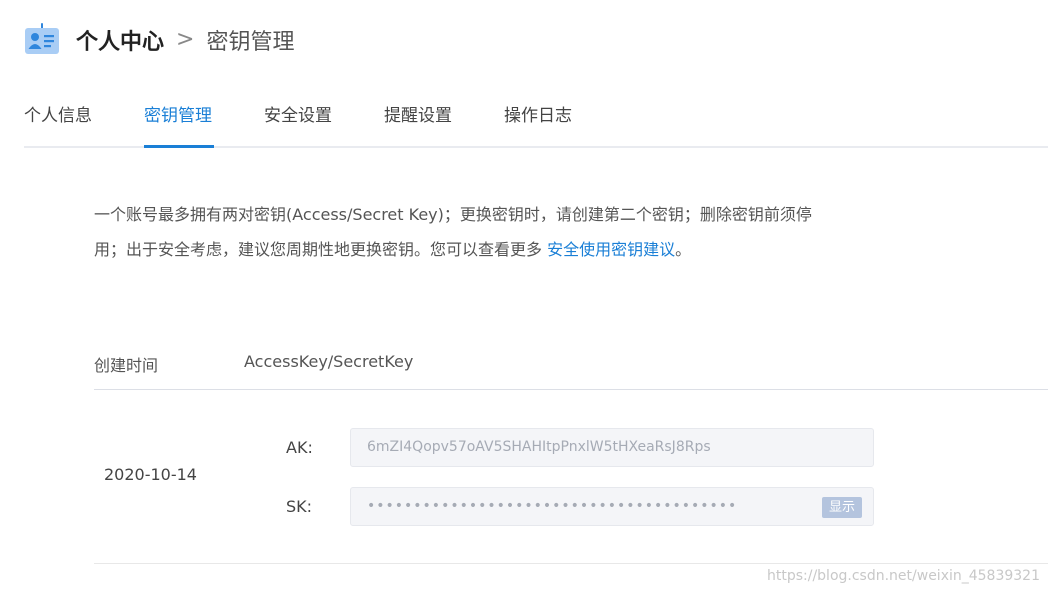 Image resolution: width=1048 pixels, height=595 pixels. I want to click on breadcrumb-current: 密钥管理, so click(250, 42).